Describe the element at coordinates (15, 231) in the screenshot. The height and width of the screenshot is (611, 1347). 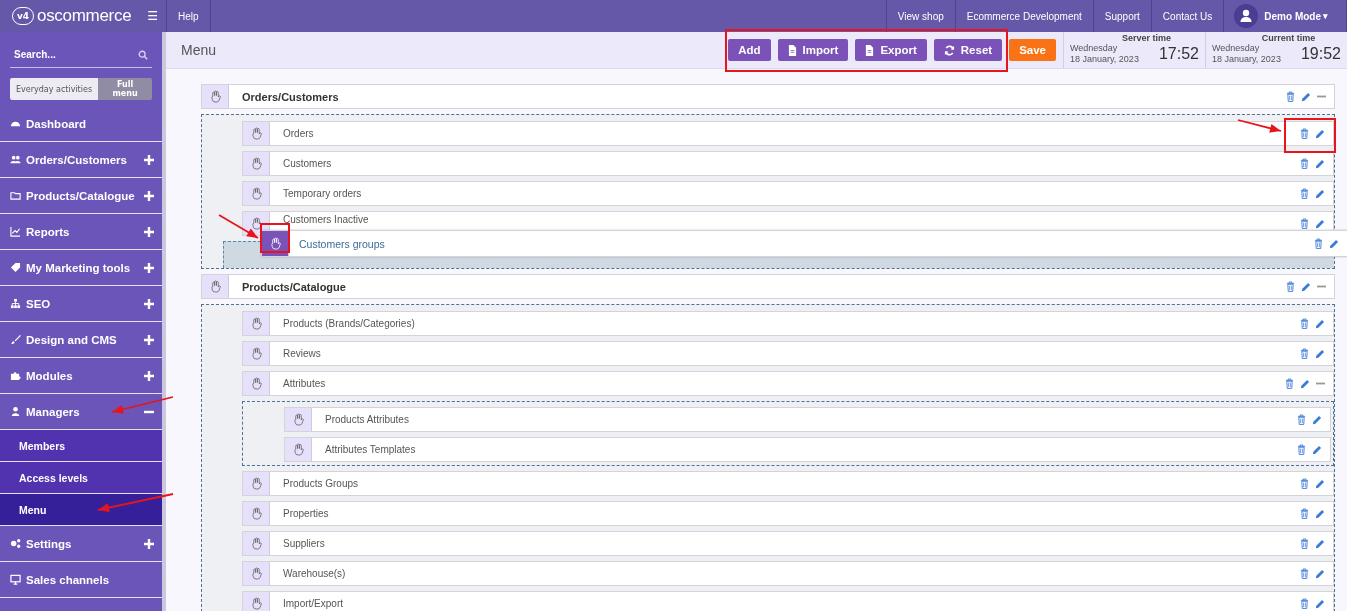
I see `chart-icon` at that location.